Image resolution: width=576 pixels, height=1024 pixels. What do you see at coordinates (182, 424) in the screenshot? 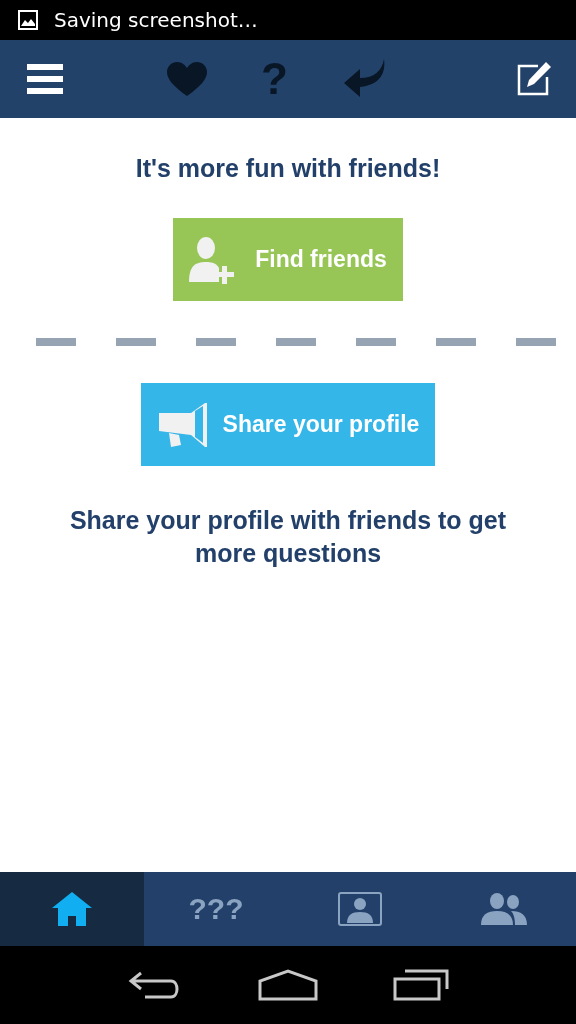
I see `megaphone-icon` at bounding box center [182, 424].